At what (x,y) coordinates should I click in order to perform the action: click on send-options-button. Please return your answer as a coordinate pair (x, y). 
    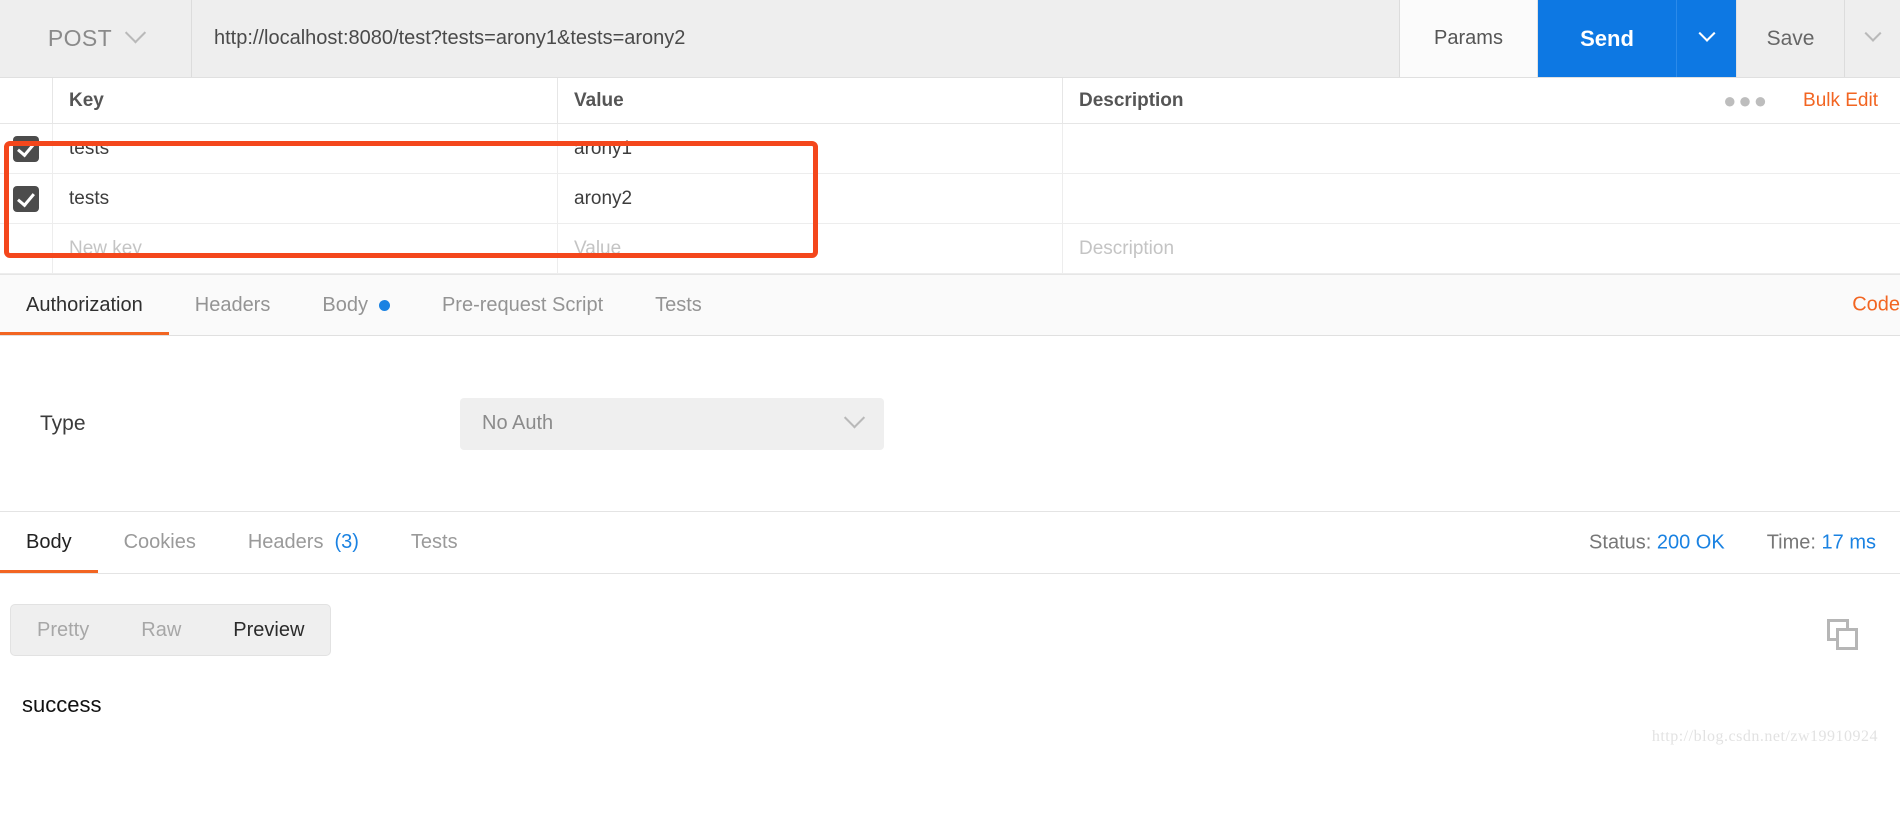
    Looking at the image, I should click on (1706, 38).